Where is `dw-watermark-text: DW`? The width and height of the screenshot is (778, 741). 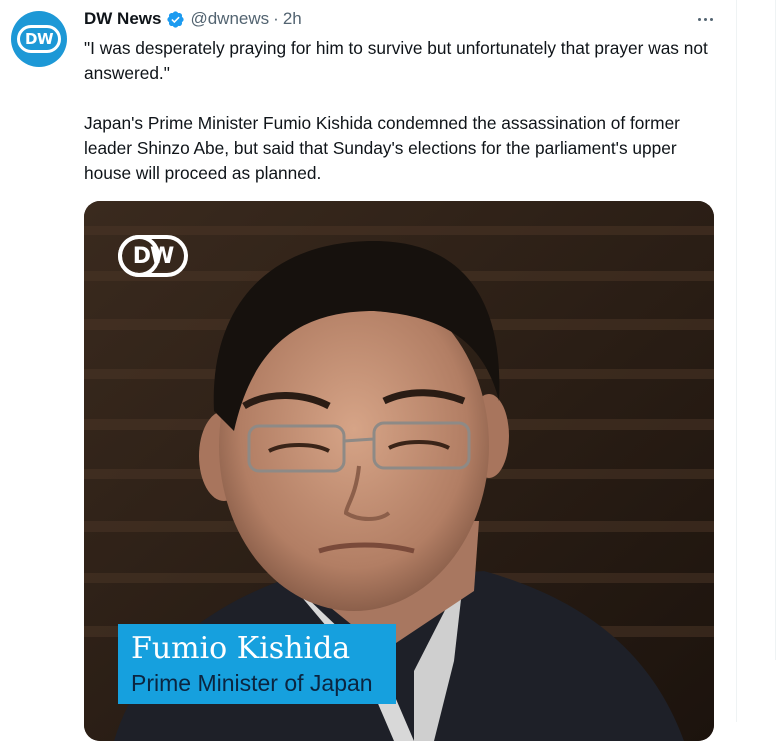
dw-watermark-text: DW is located at coordinates (153, 256).